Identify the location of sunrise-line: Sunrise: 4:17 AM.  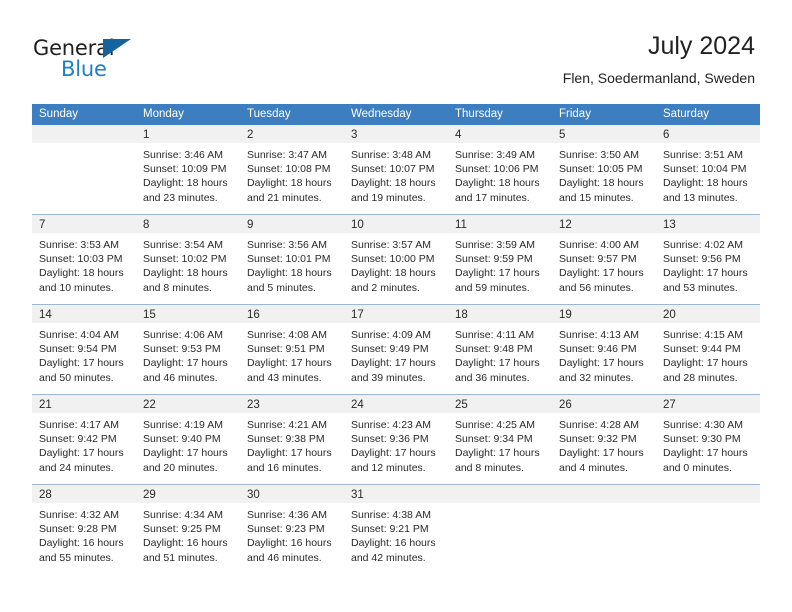
(79, 425).